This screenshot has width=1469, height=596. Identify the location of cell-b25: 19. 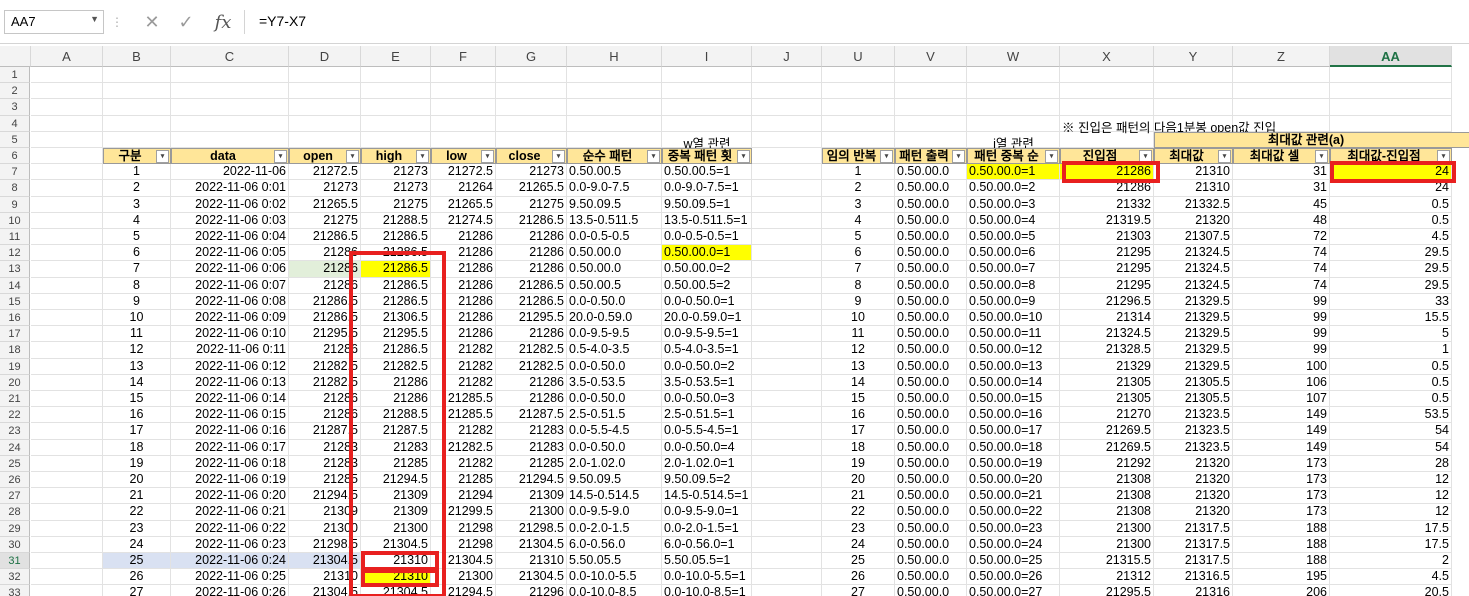
(137, 463).